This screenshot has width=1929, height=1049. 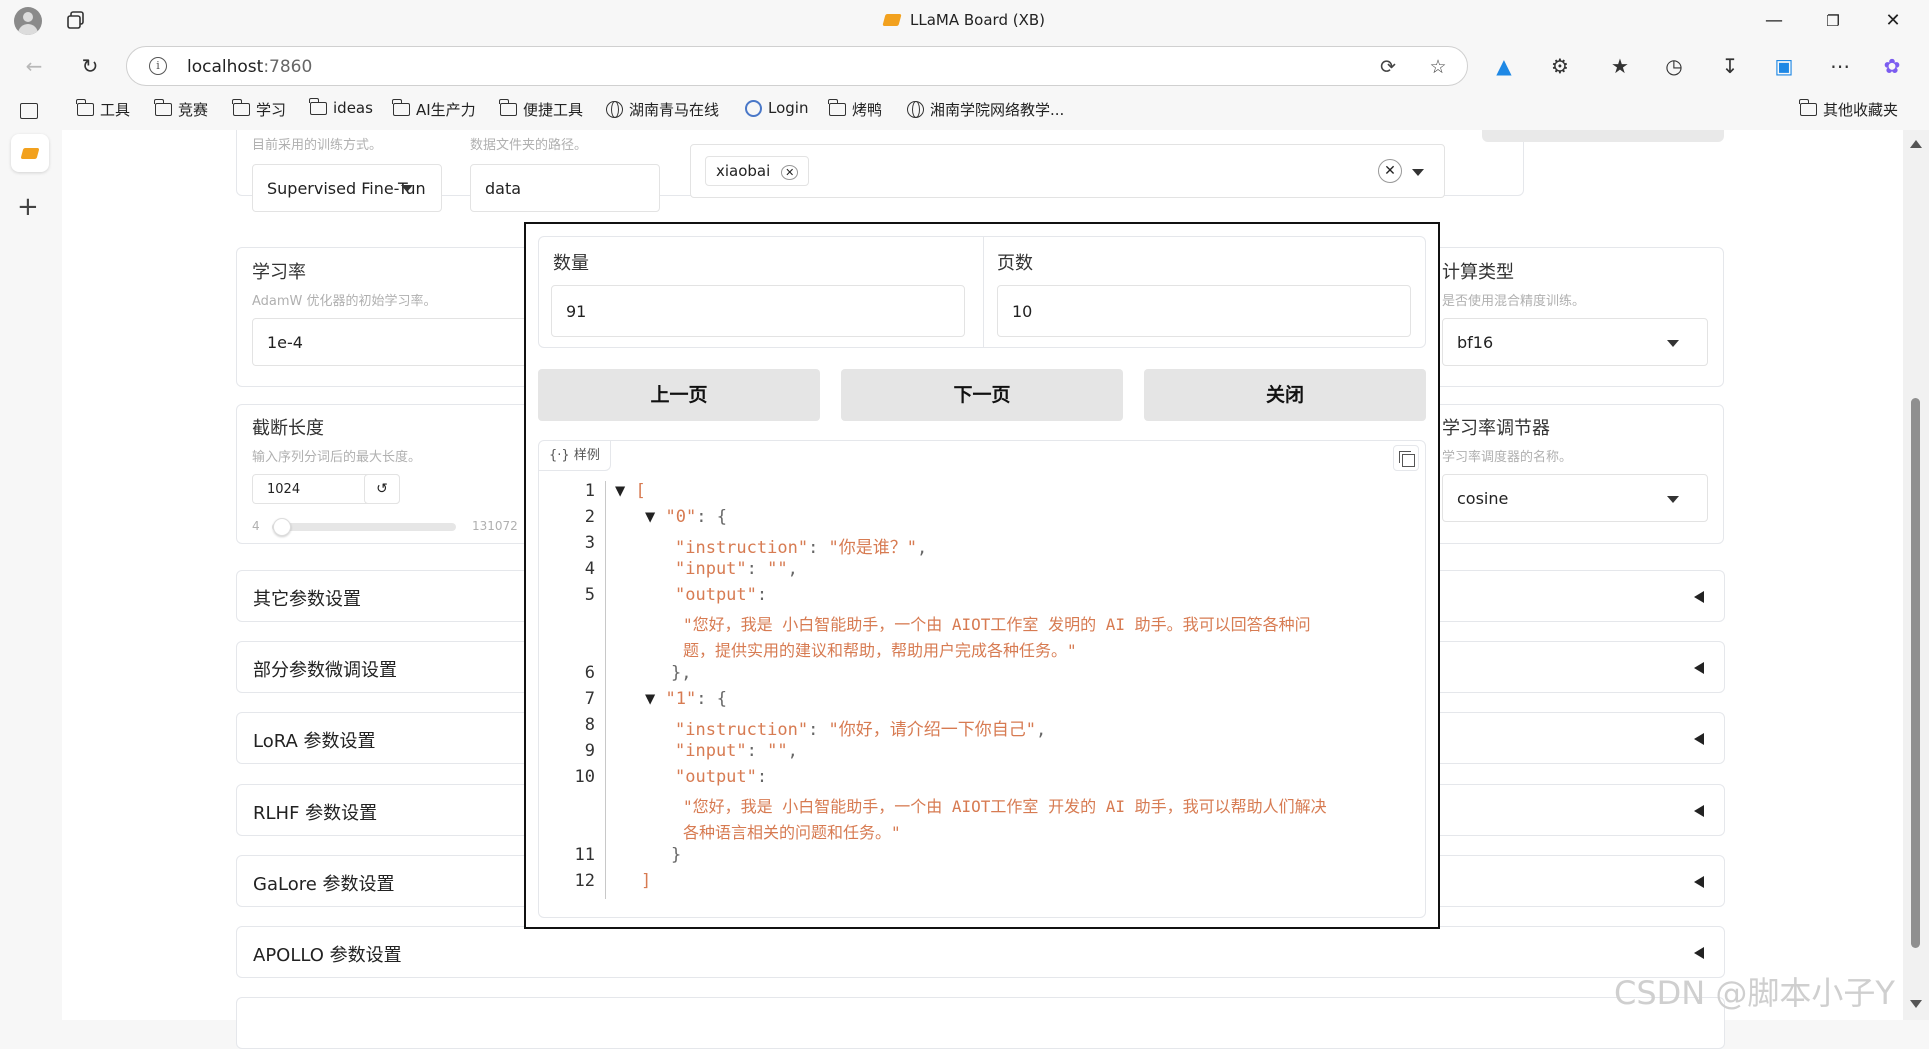 What do you see at coordinates (776, 108) in the screenshot?
I see `bookmark-link: Login` at bounding box center [776, 108].